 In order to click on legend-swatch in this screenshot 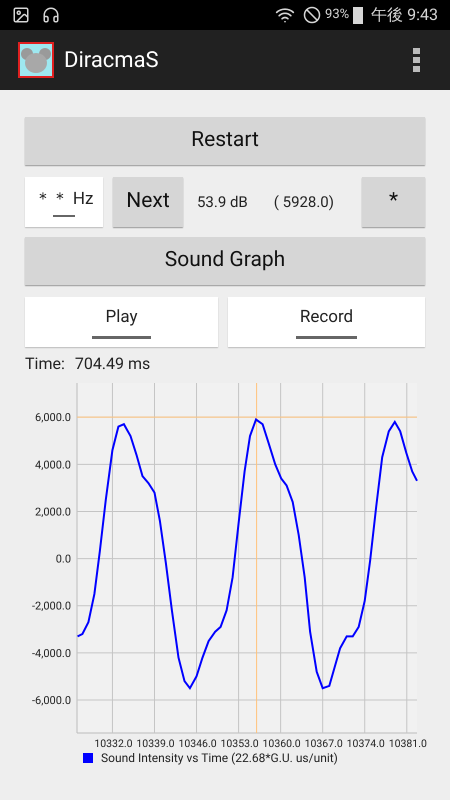, I will do `click(88, 758)`.